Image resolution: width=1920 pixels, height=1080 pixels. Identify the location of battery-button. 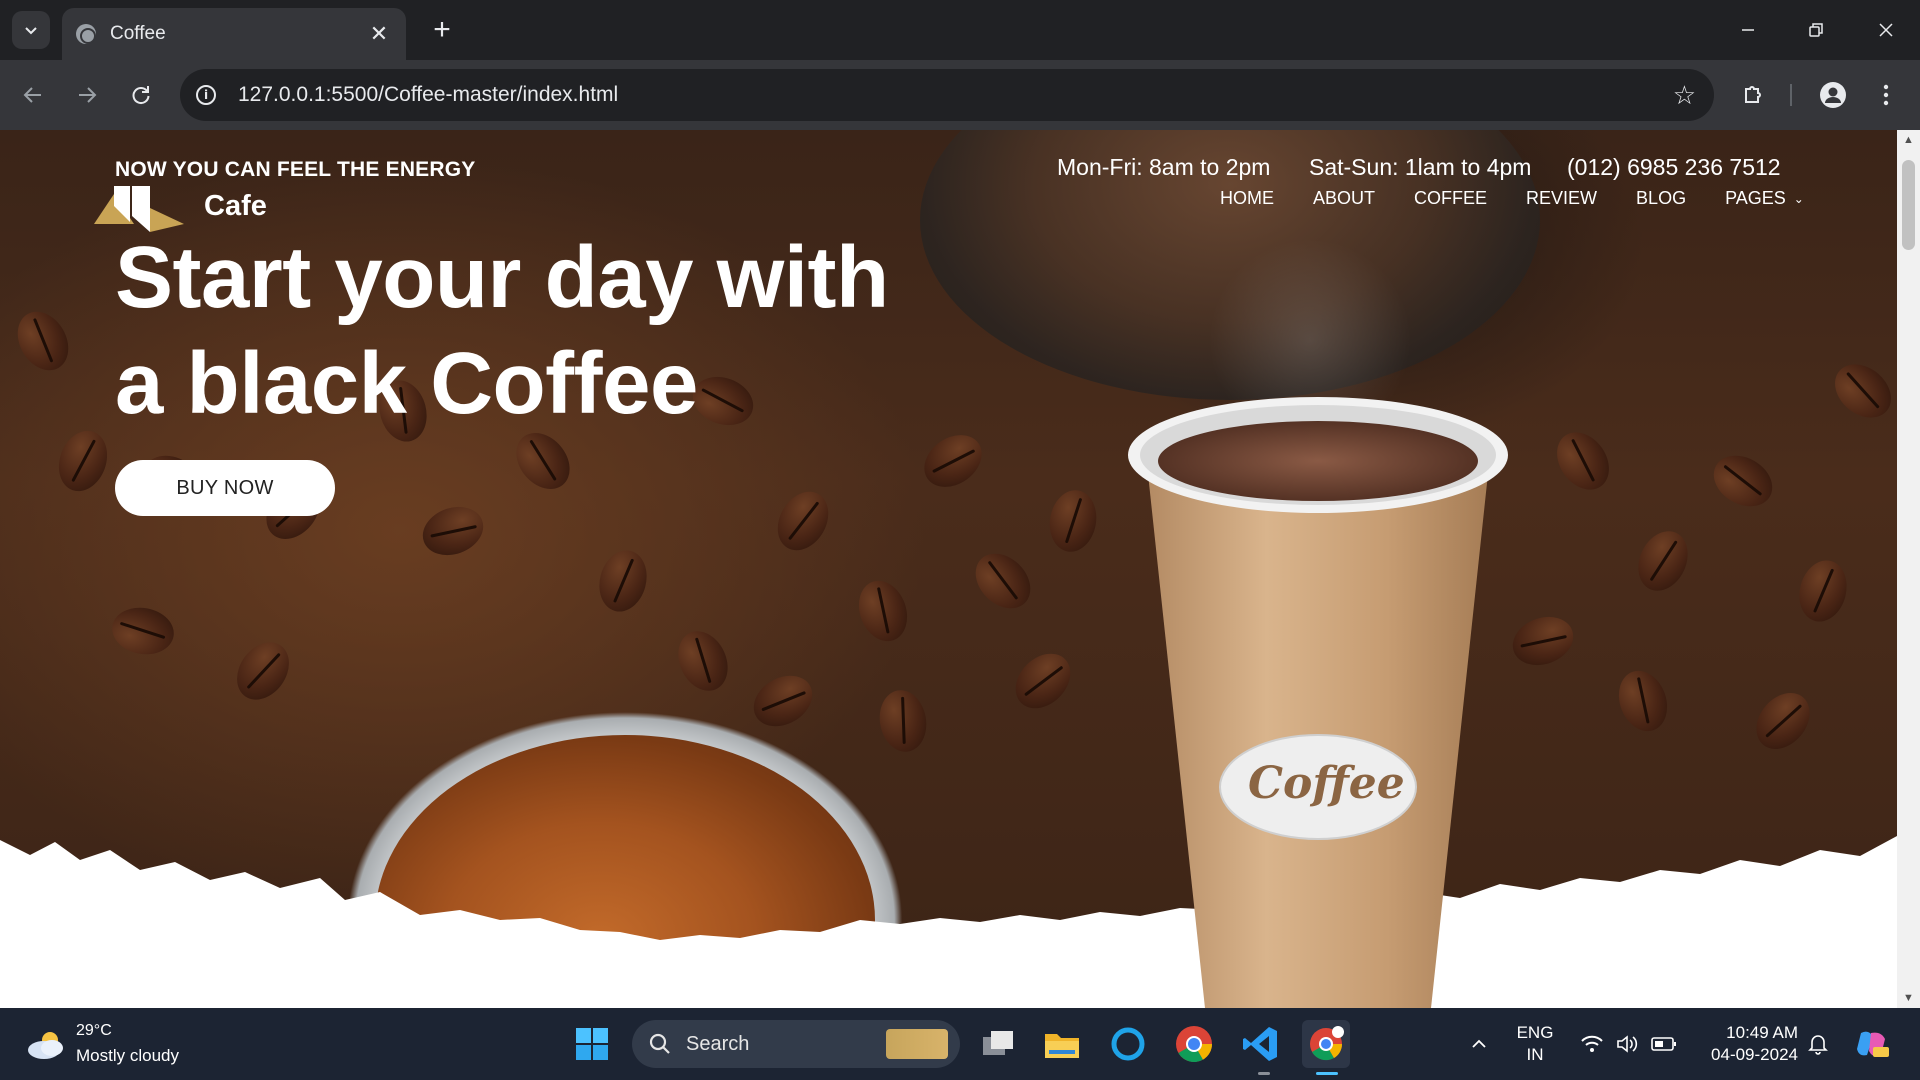
(1664, 1044).